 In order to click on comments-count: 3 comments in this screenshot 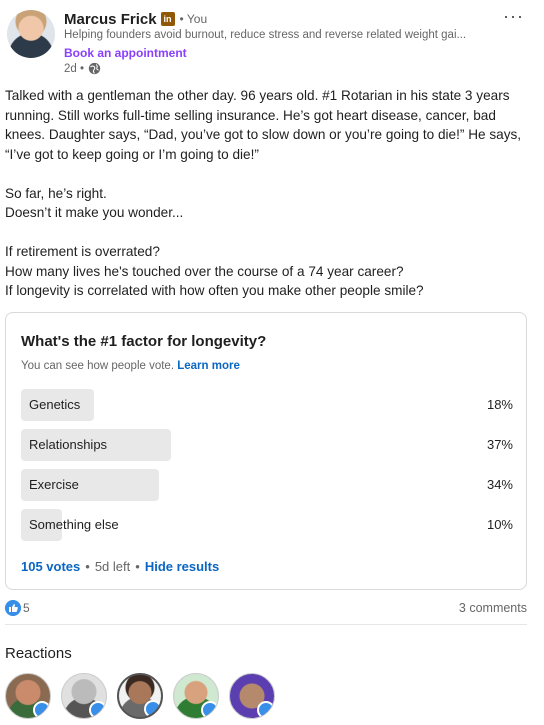, I will do `click(493, 608)`.